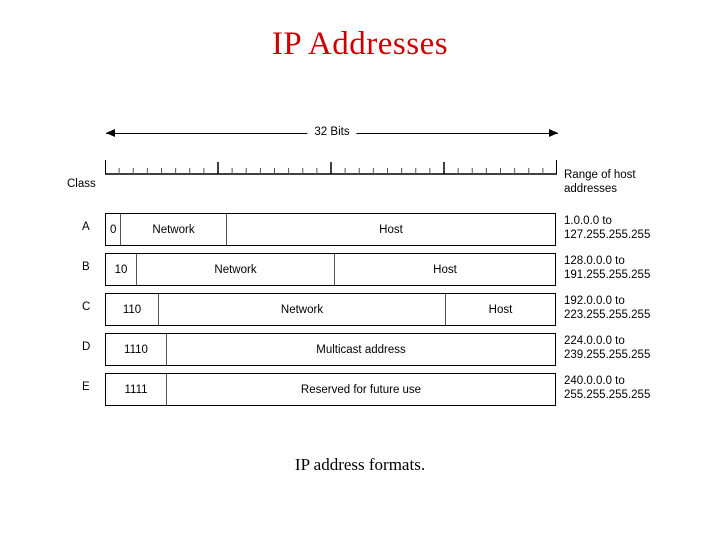 This screenshot has height=540, width=720. I want to click on range-line2: 127.255.255.255, so click(607, 234).